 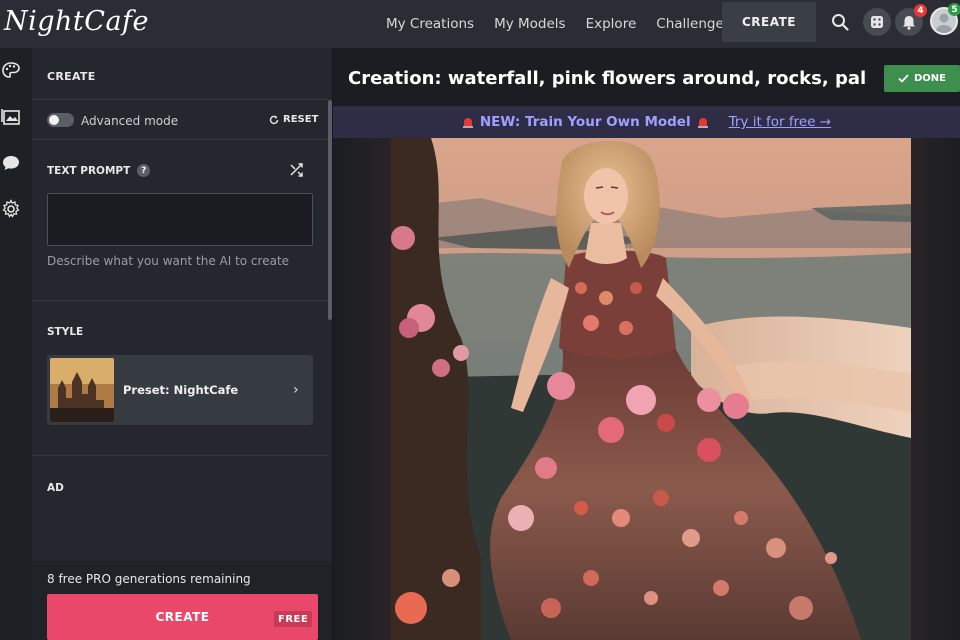 What do you see at coordinates (60, 120) in the screenshot?
I see `advanced-mode-toggle` at bounding box center [60, 120].